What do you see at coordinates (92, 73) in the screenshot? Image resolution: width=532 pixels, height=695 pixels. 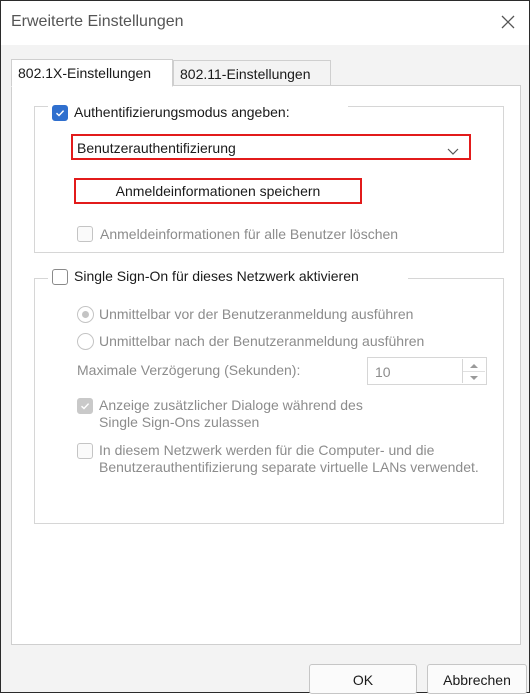 I see `tab-8021x-settings: 802.1X-Einstellungen` at bounding box center [92, 73].